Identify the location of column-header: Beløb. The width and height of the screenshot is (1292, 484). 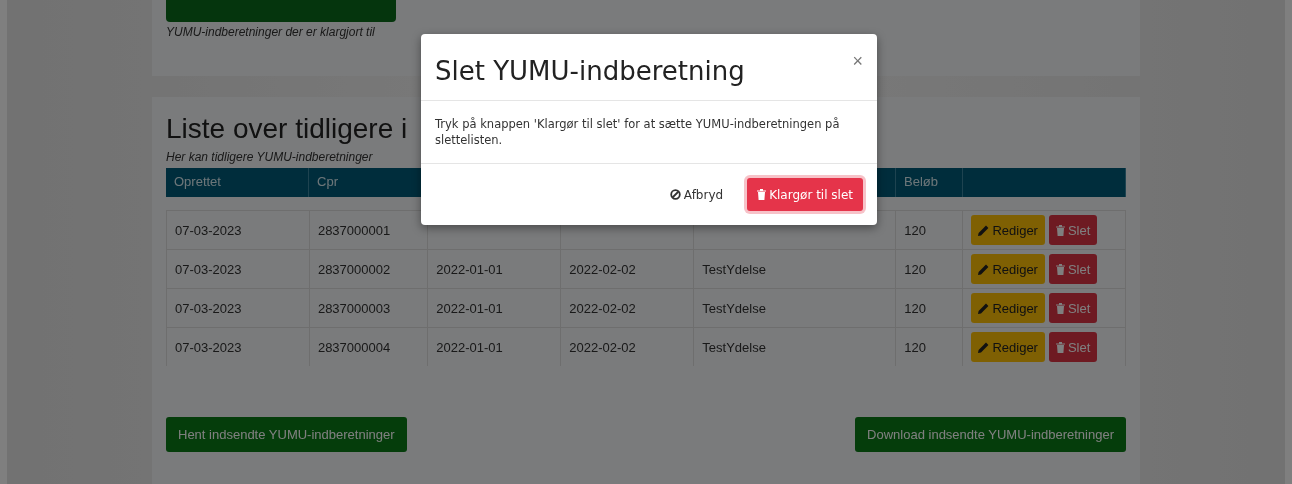
(921, 182).